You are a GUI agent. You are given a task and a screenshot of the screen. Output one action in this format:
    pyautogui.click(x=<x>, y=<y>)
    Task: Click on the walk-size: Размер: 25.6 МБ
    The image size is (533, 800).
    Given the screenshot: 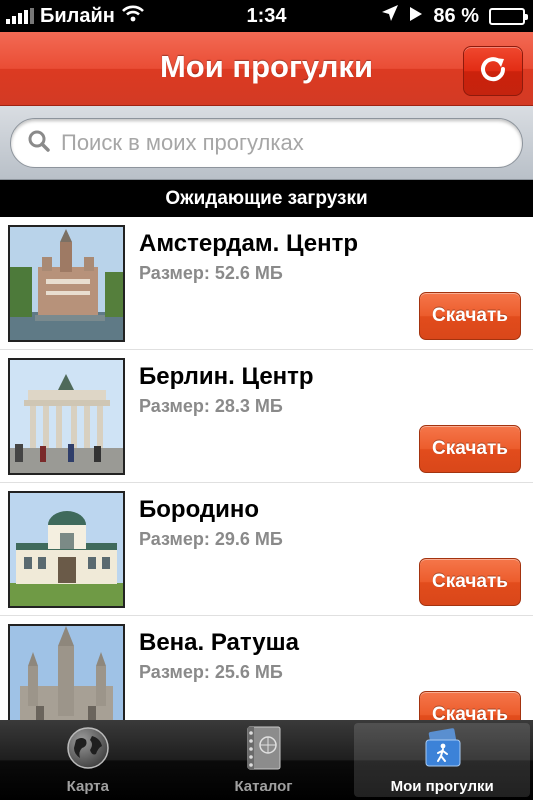 What is the action you would take?
    pyautogui.click(x=211, y=672)
    